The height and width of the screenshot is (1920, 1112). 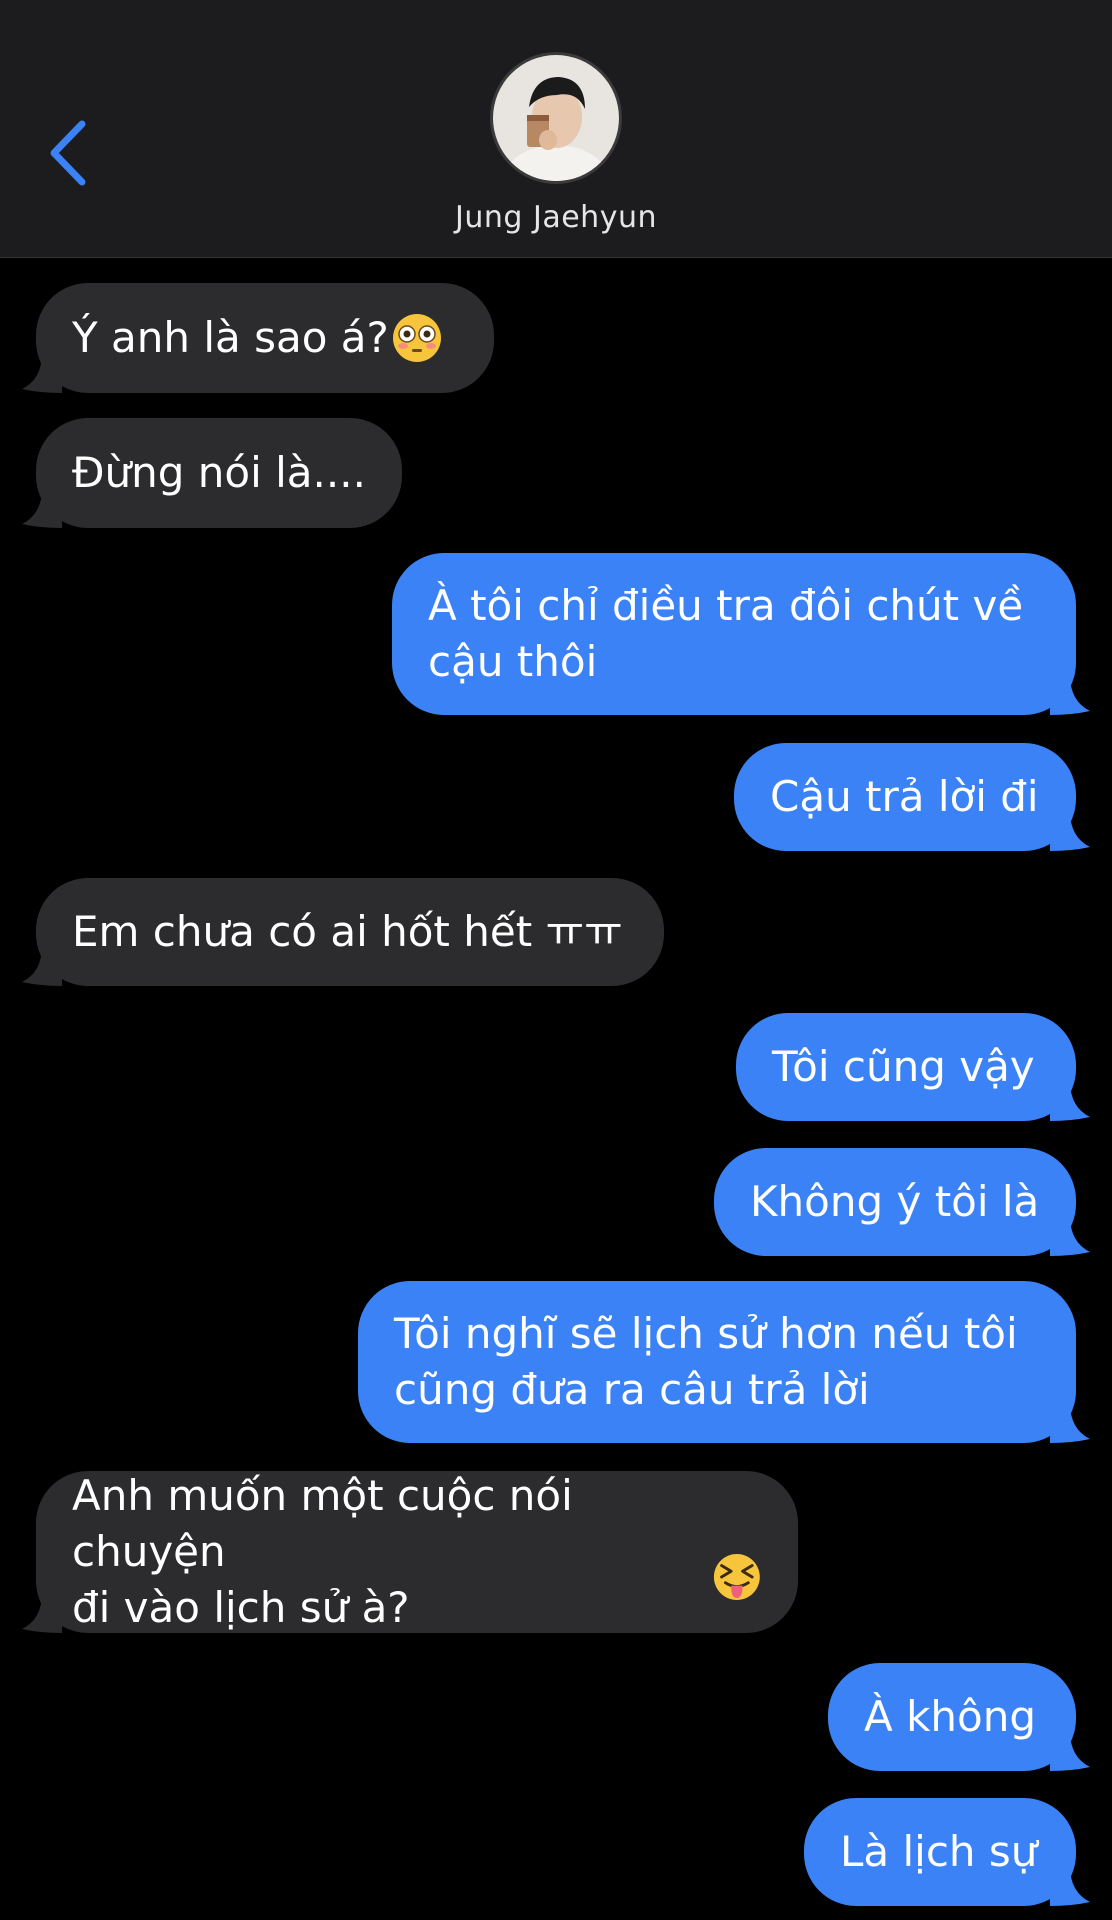 I want to click on message-text: Ý anh là sao á?, so click(x=230, y=337).